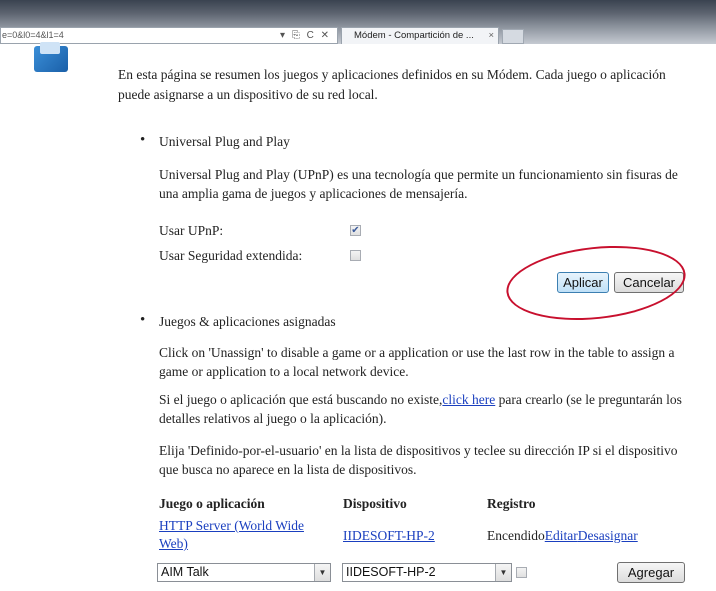 The height and width of the screenshot is (591, 716). I want to click on click-here-link: click here, so click(468, 399).